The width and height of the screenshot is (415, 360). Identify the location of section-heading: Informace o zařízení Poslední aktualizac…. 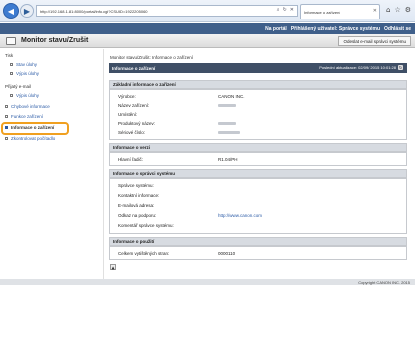
(258, 68).